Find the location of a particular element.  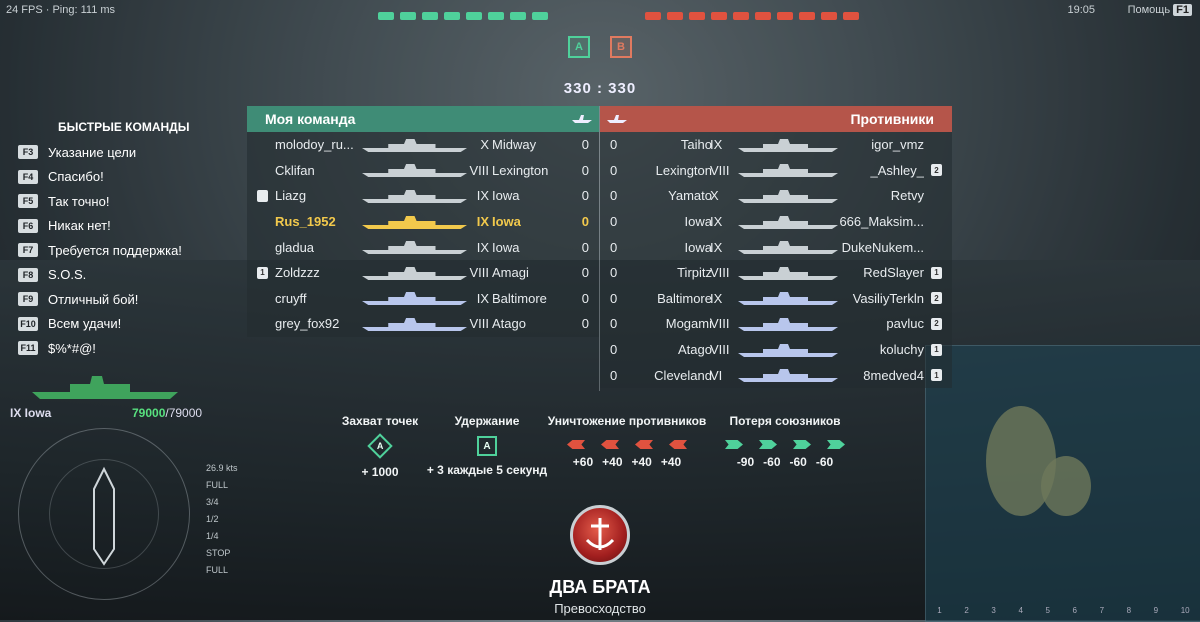

quick-command-label: Никак нет! is located at coordinates (79, 226).